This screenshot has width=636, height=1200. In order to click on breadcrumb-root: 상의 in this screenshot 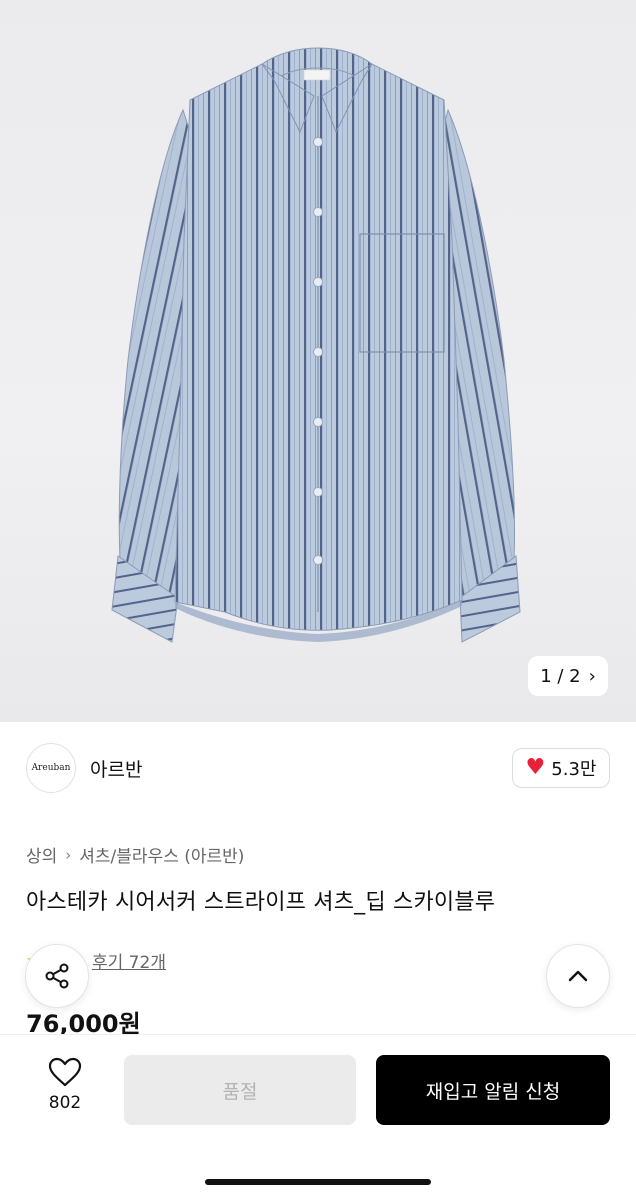, I will do `click(41, 854)`.